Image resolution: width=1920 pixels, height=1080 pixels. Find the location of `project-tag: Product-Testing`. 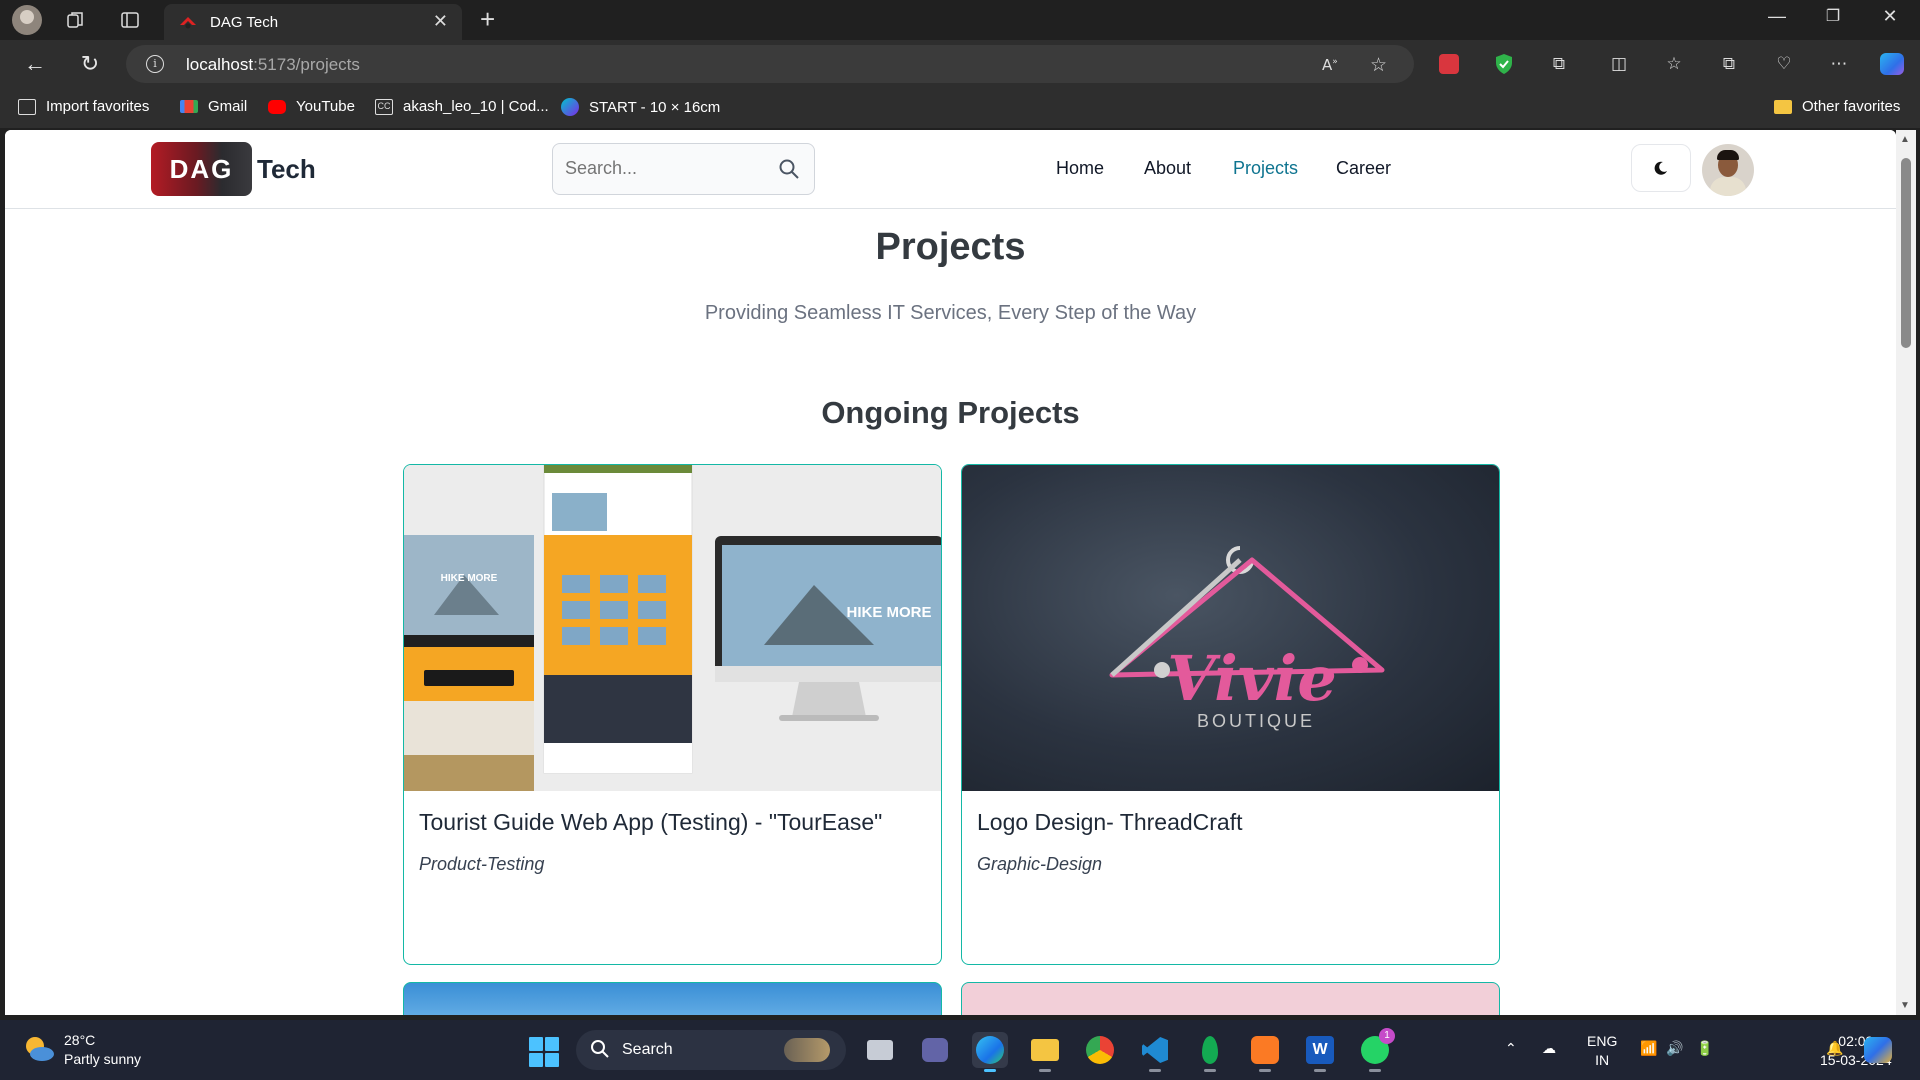

project-tag: Product-Testing is located at coordinates (482, 864).